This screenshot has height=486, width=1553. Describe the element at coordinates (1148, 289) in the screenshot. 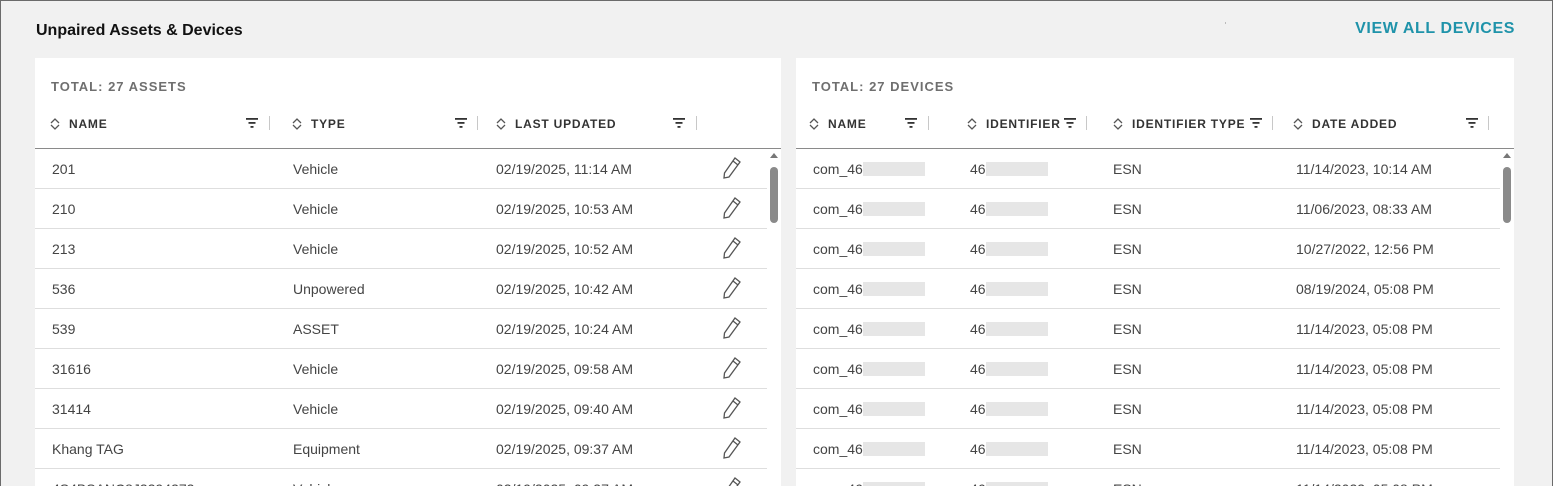

I see `table-row: com_46 46 ESN 08/19/2024, 05:08 PM` at that location.